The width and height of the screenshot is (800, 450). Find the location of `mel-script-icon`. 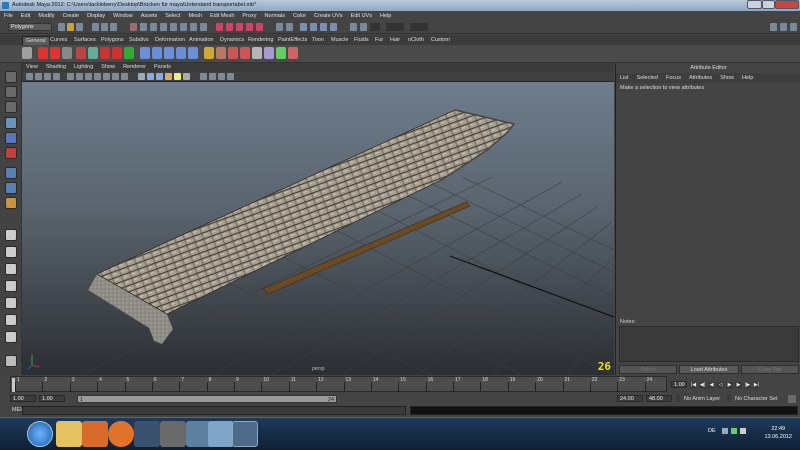

mel-script-icon is located at coordinates (67, 53).